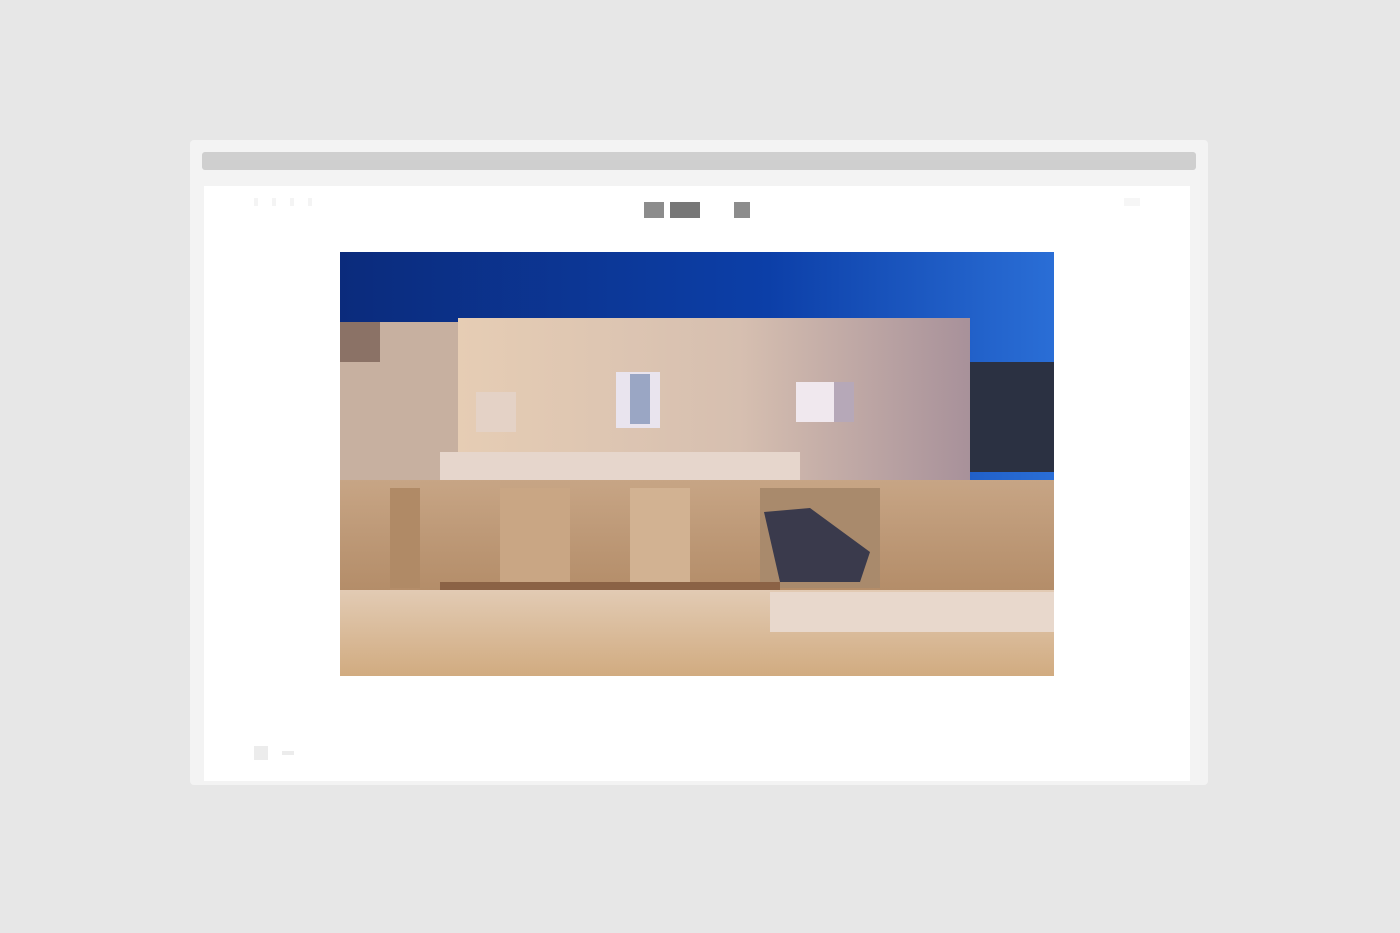 This screenshot has height=933, width=1400. I want to click on pavement, so click(912, 612).